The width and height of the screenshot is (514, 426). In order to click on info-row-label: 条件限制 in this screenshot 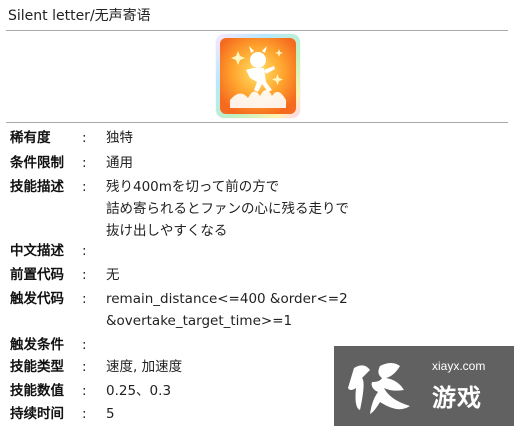, I will do `click(37, 163)`.